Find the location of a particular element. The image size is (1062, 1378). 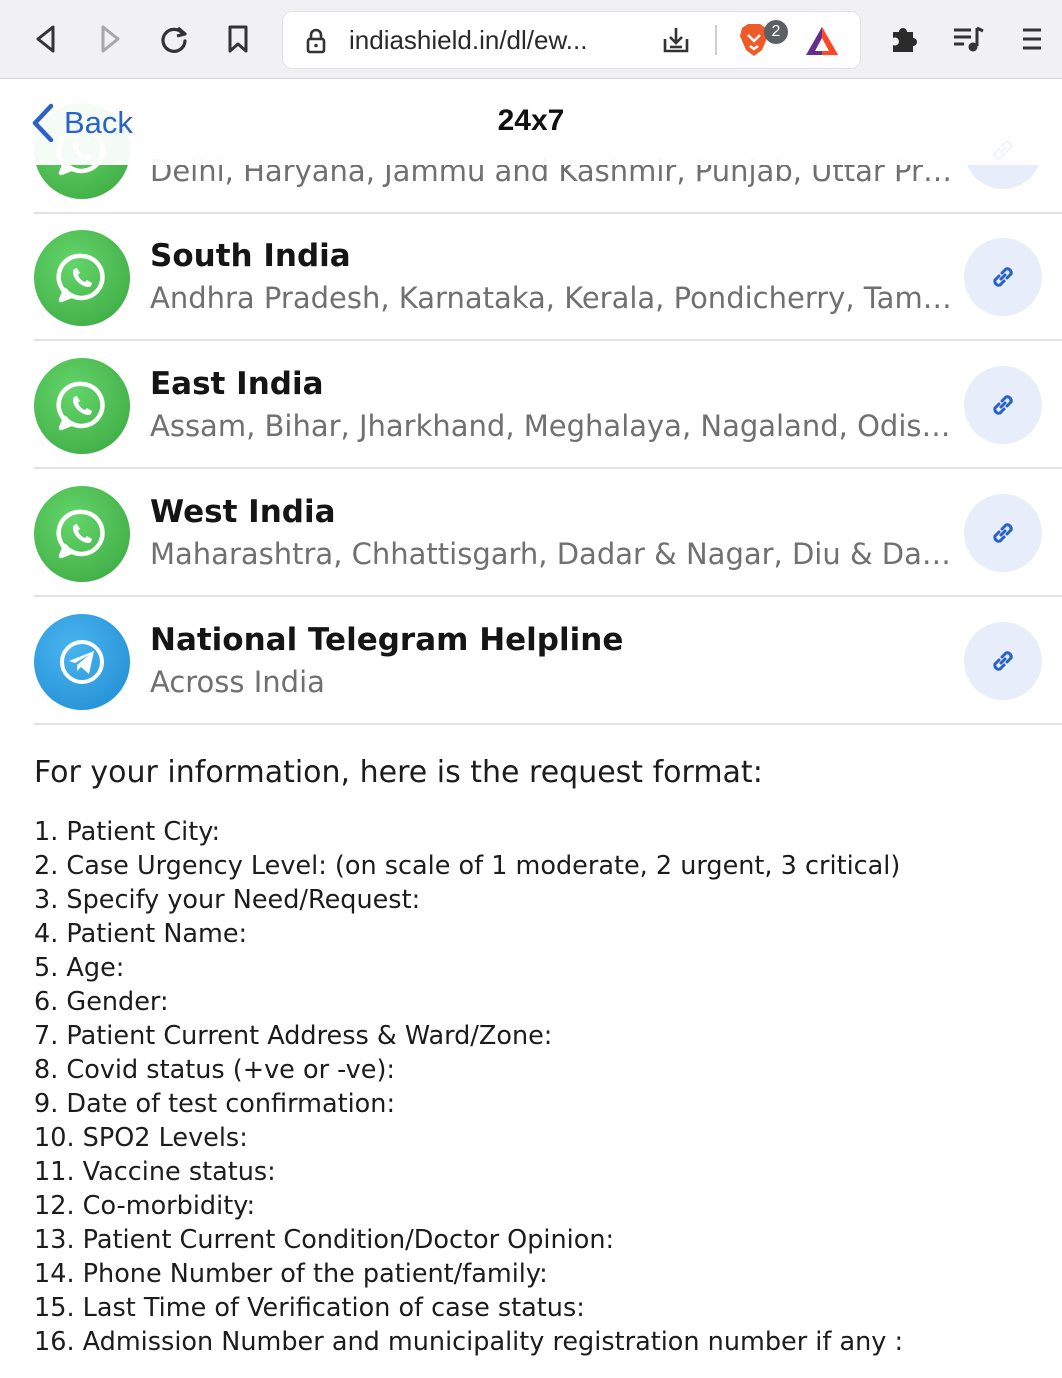

list-item: 14. Phone Number of the patient/family: is located at coordinates (291, 1274).